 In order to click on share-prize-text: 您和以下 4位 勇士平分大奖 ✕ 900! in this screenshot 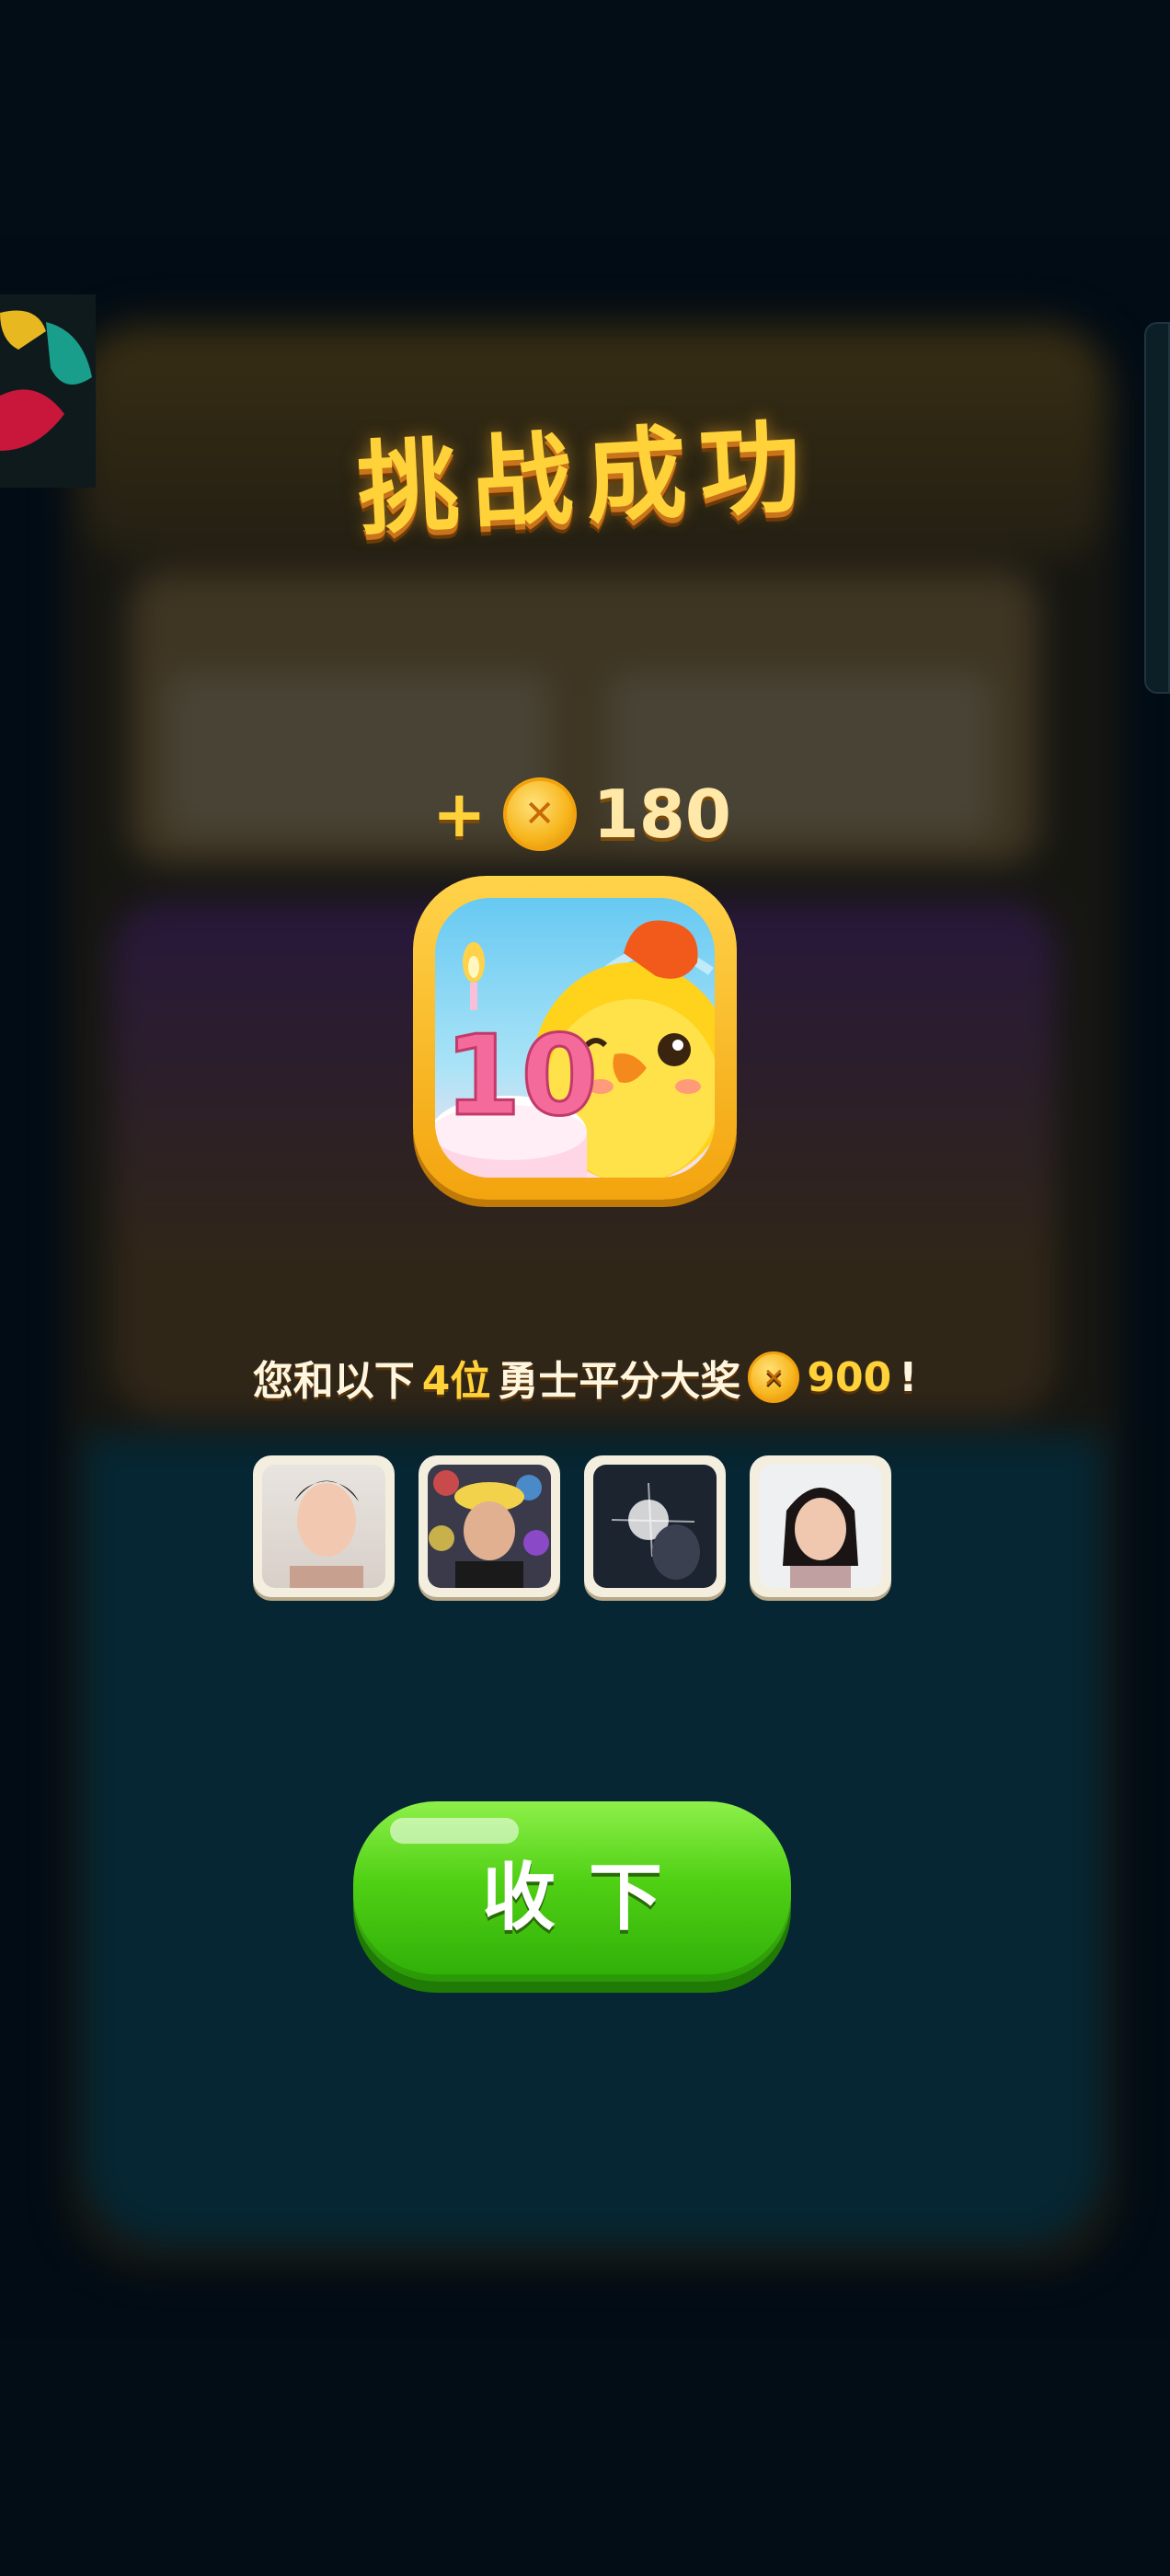, I will do `click(585, 1377)`.